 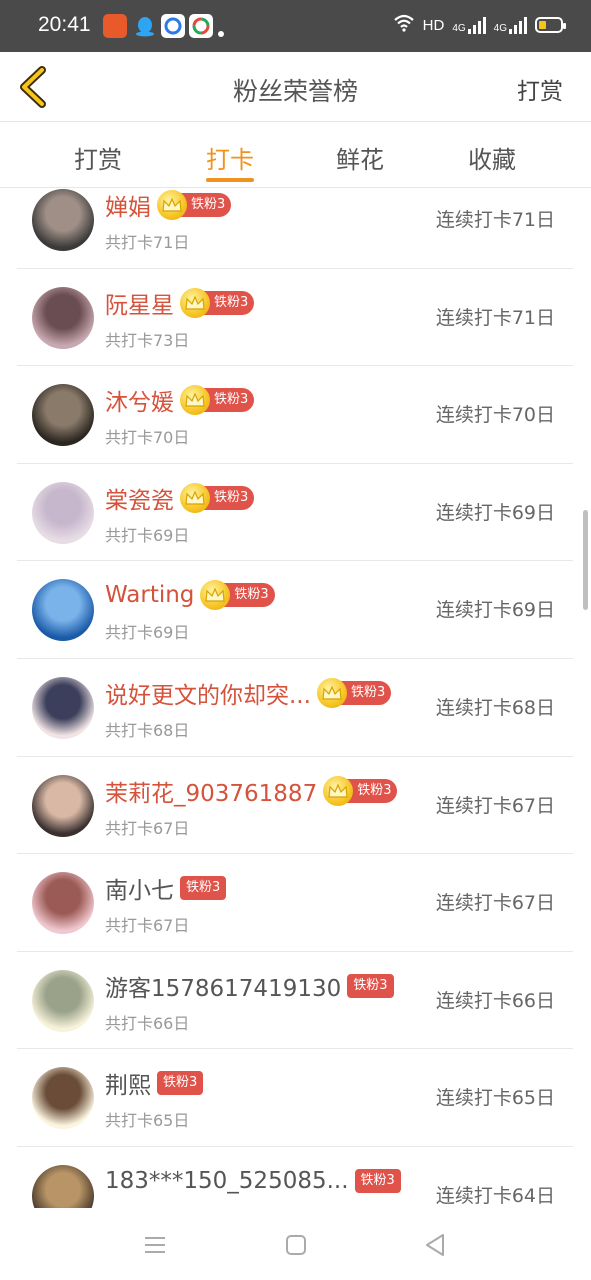 What do you see at coordinates (295, 610) in the screenshot?
I see `list-item: Warting 铁粉3 共打卡69日 连续打卡69日` at bounding box center [295, 610].